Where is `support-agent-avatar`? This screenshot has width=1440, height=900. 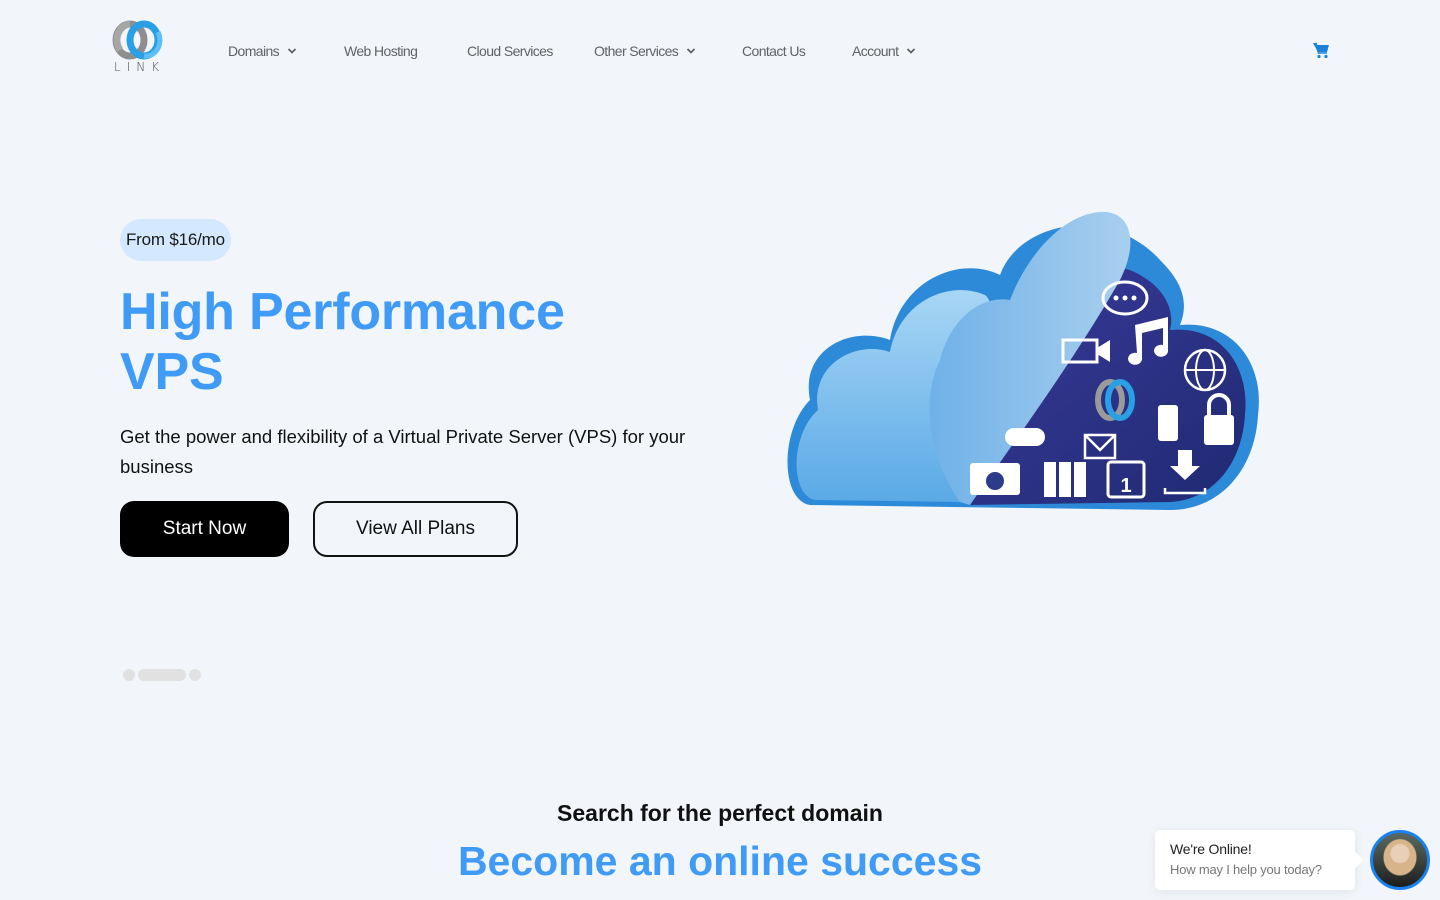 support-agent-avatar is located at coordinates (1400, 860).